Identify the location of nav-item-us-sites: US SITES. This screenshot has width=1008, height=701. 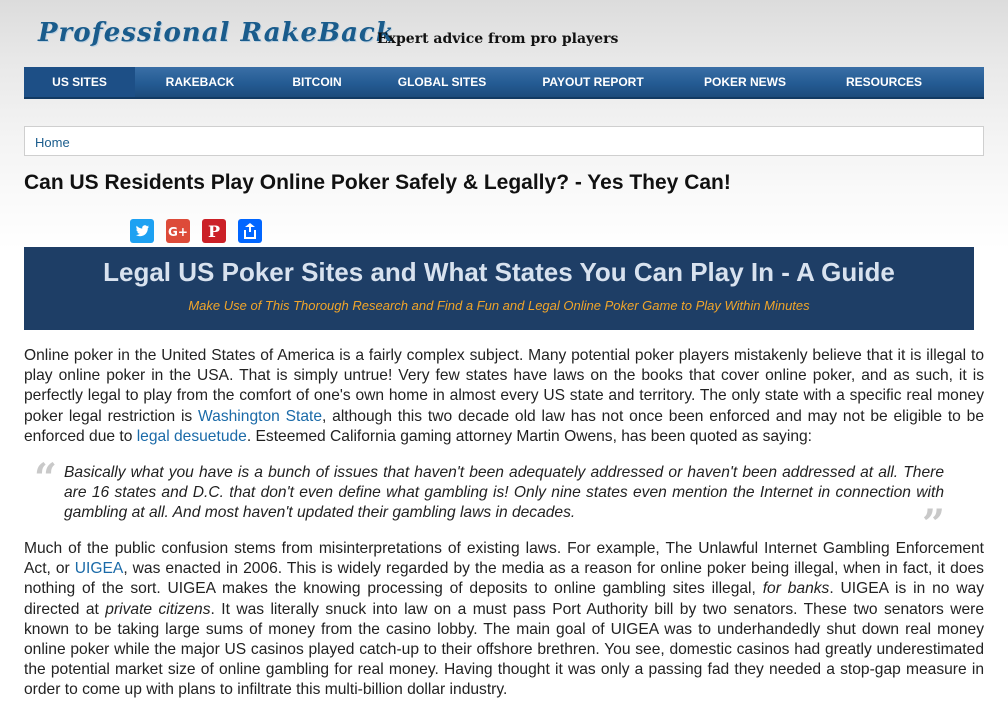
(79, 82).